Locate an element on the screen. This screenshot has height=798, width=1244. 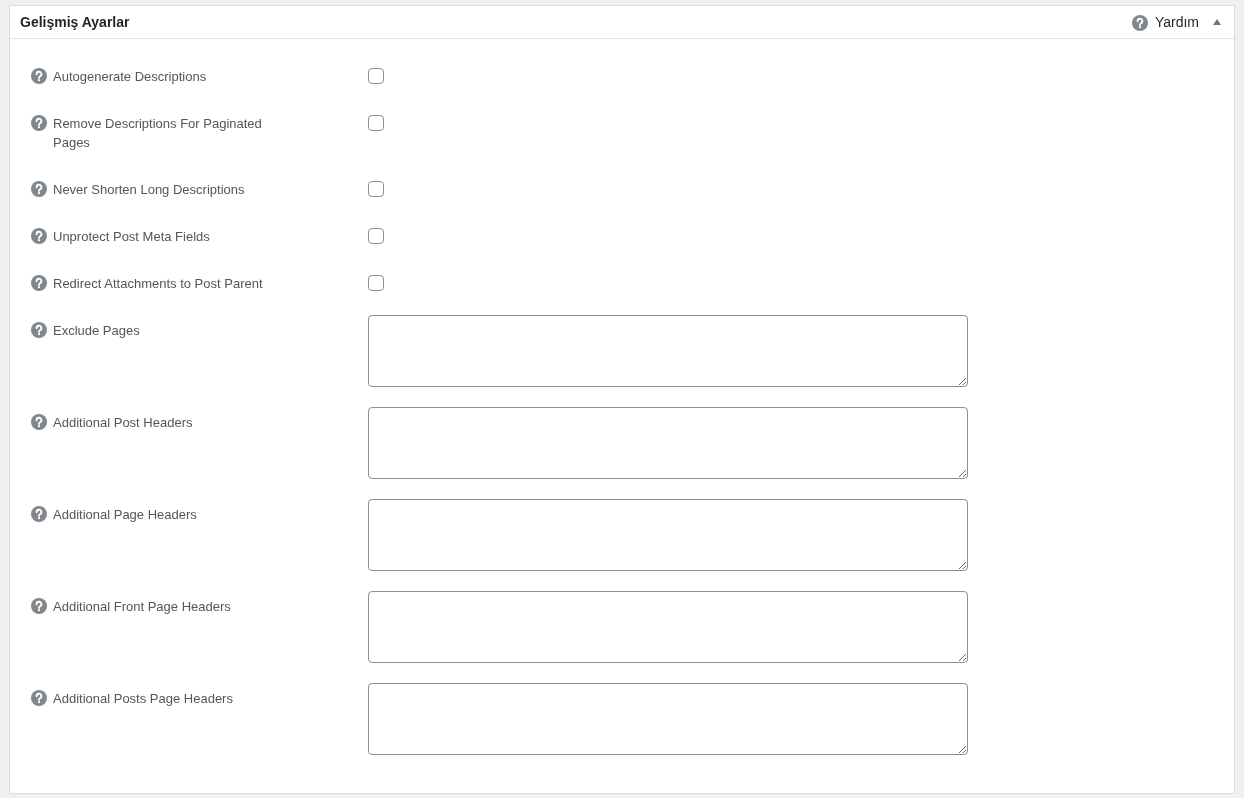
setting-label: Redirect Attachments to Post Parent is located at coordinates (158, 284).